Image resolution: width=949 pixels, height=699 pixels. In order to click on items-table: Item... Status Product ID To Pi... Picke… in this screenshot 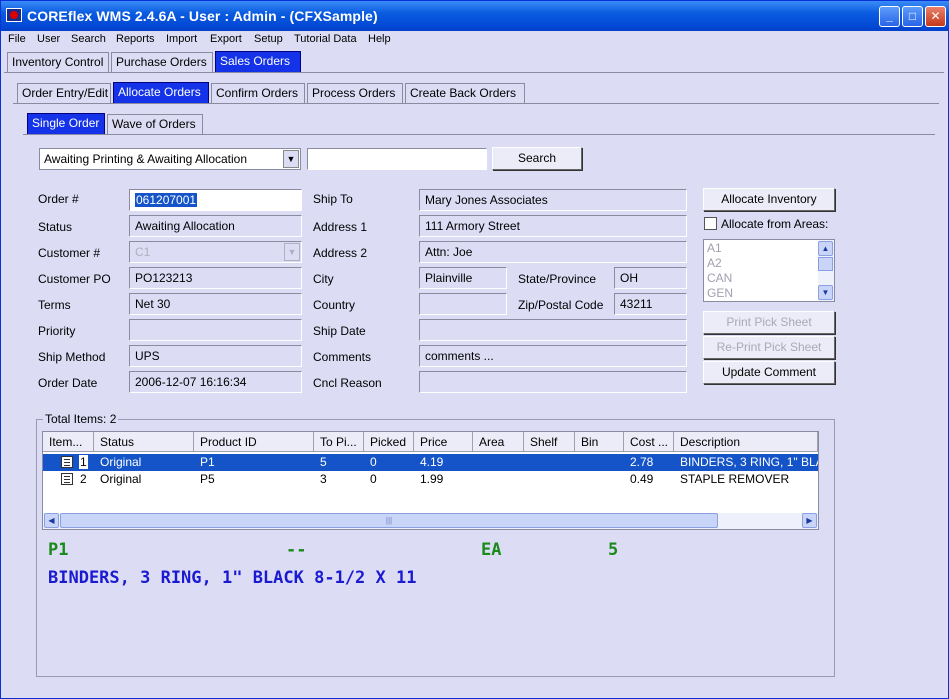, I will do `click(430, 480)`.